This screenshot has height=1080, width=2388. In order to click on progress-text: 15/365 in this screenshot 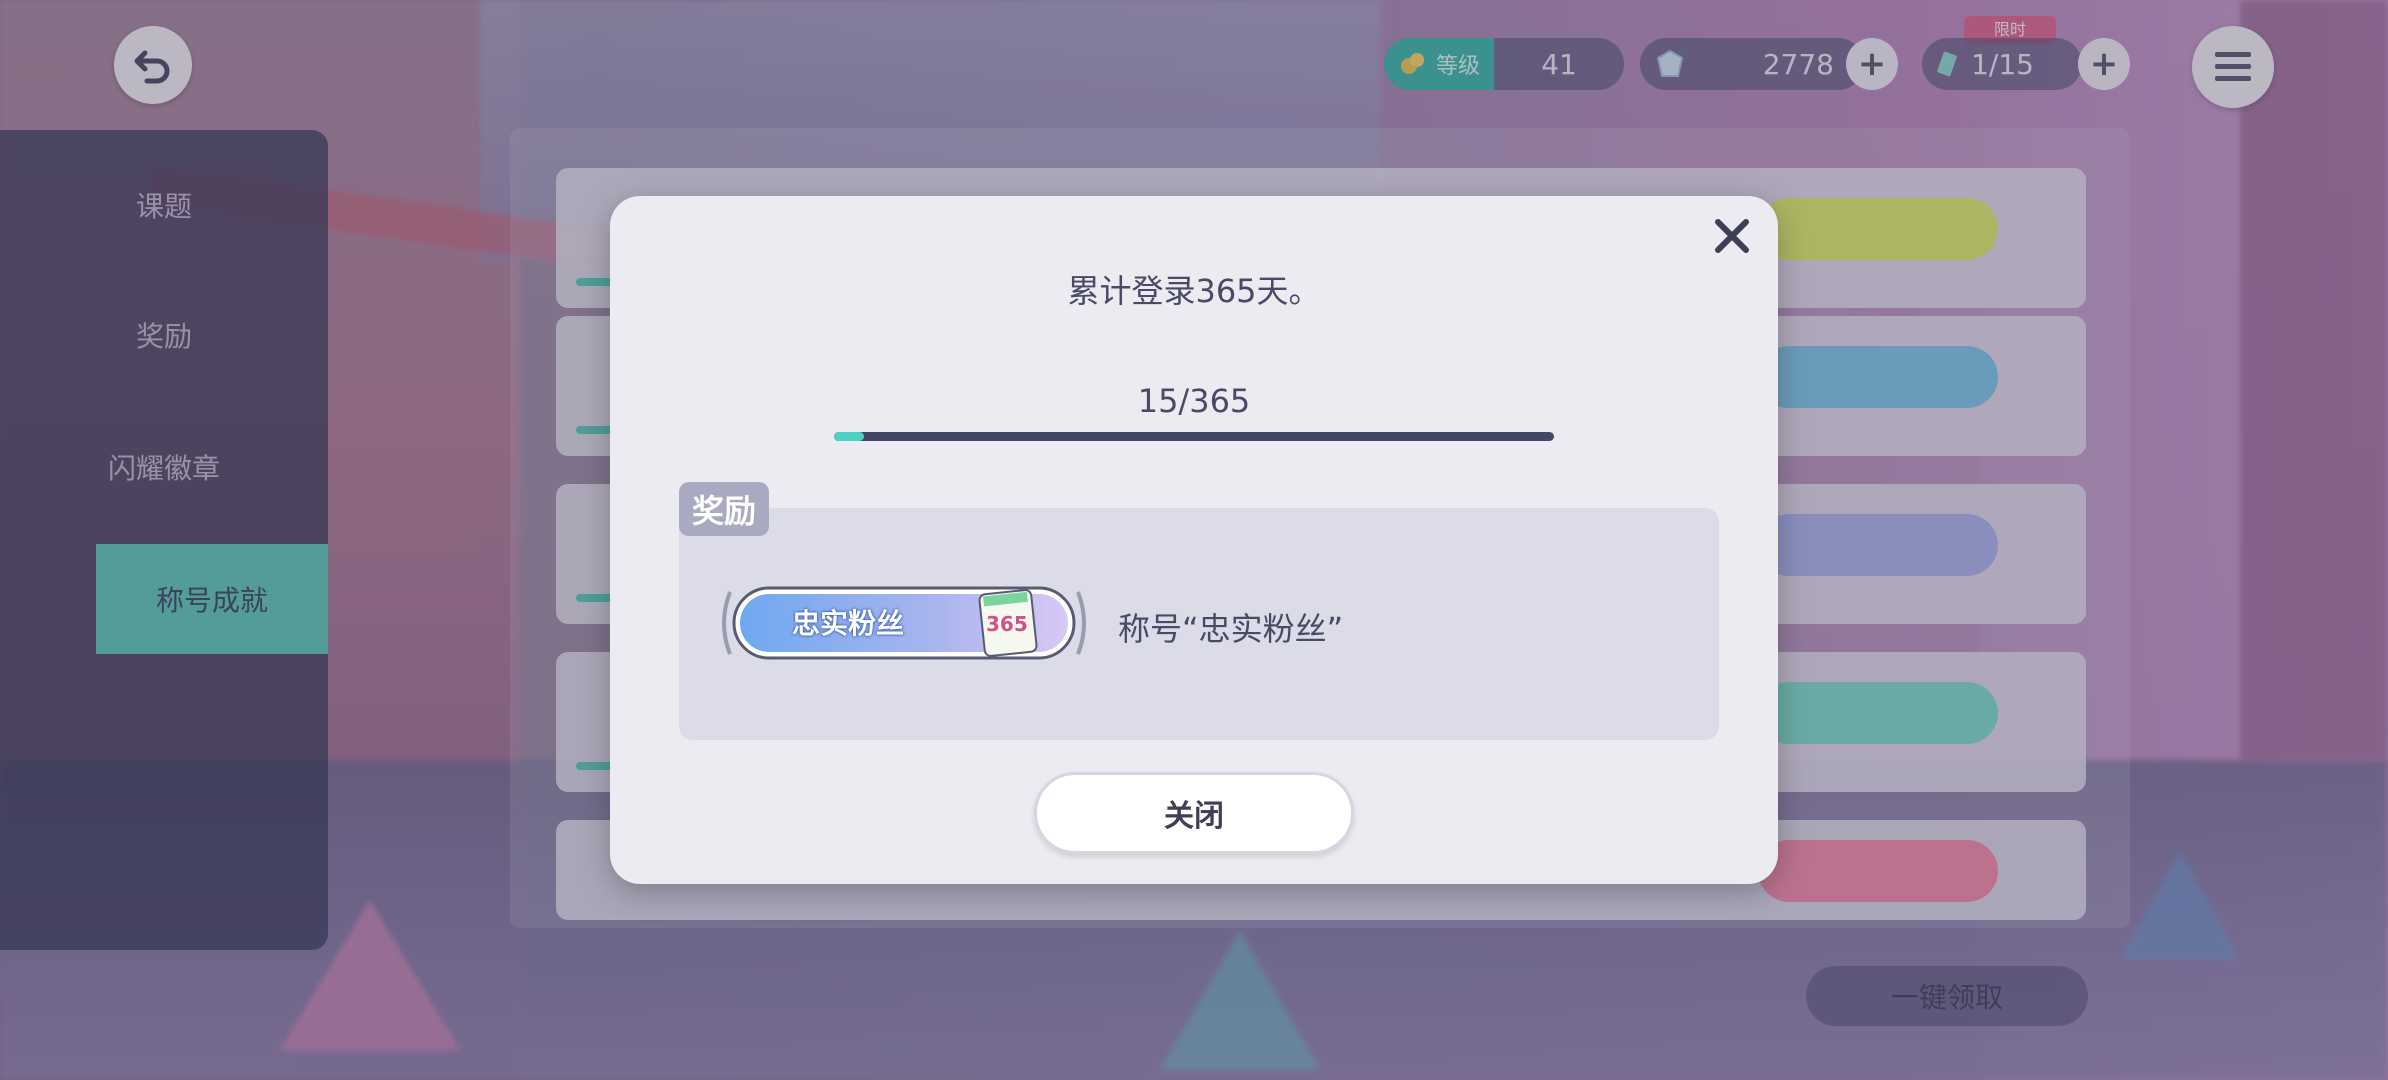, I will do `click(1194, 401)`.